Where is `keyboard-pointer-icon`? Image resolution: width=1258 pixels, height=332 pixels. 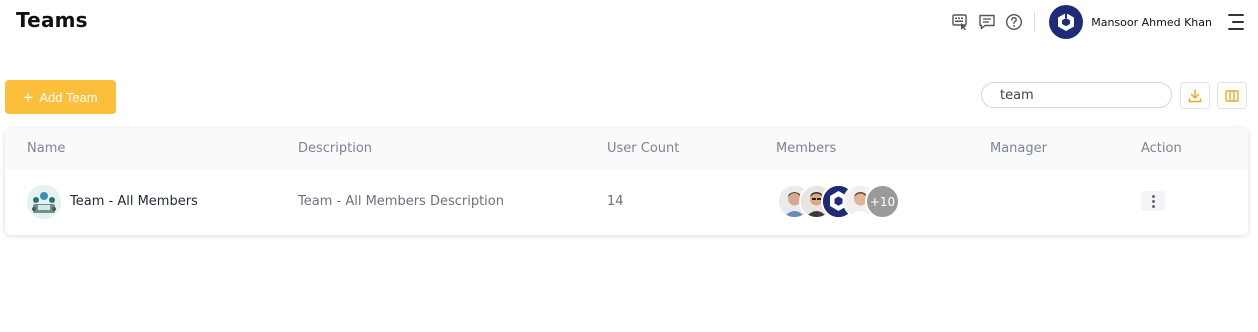 keyboard-pointer-icon is located at coordinates (960, 22).